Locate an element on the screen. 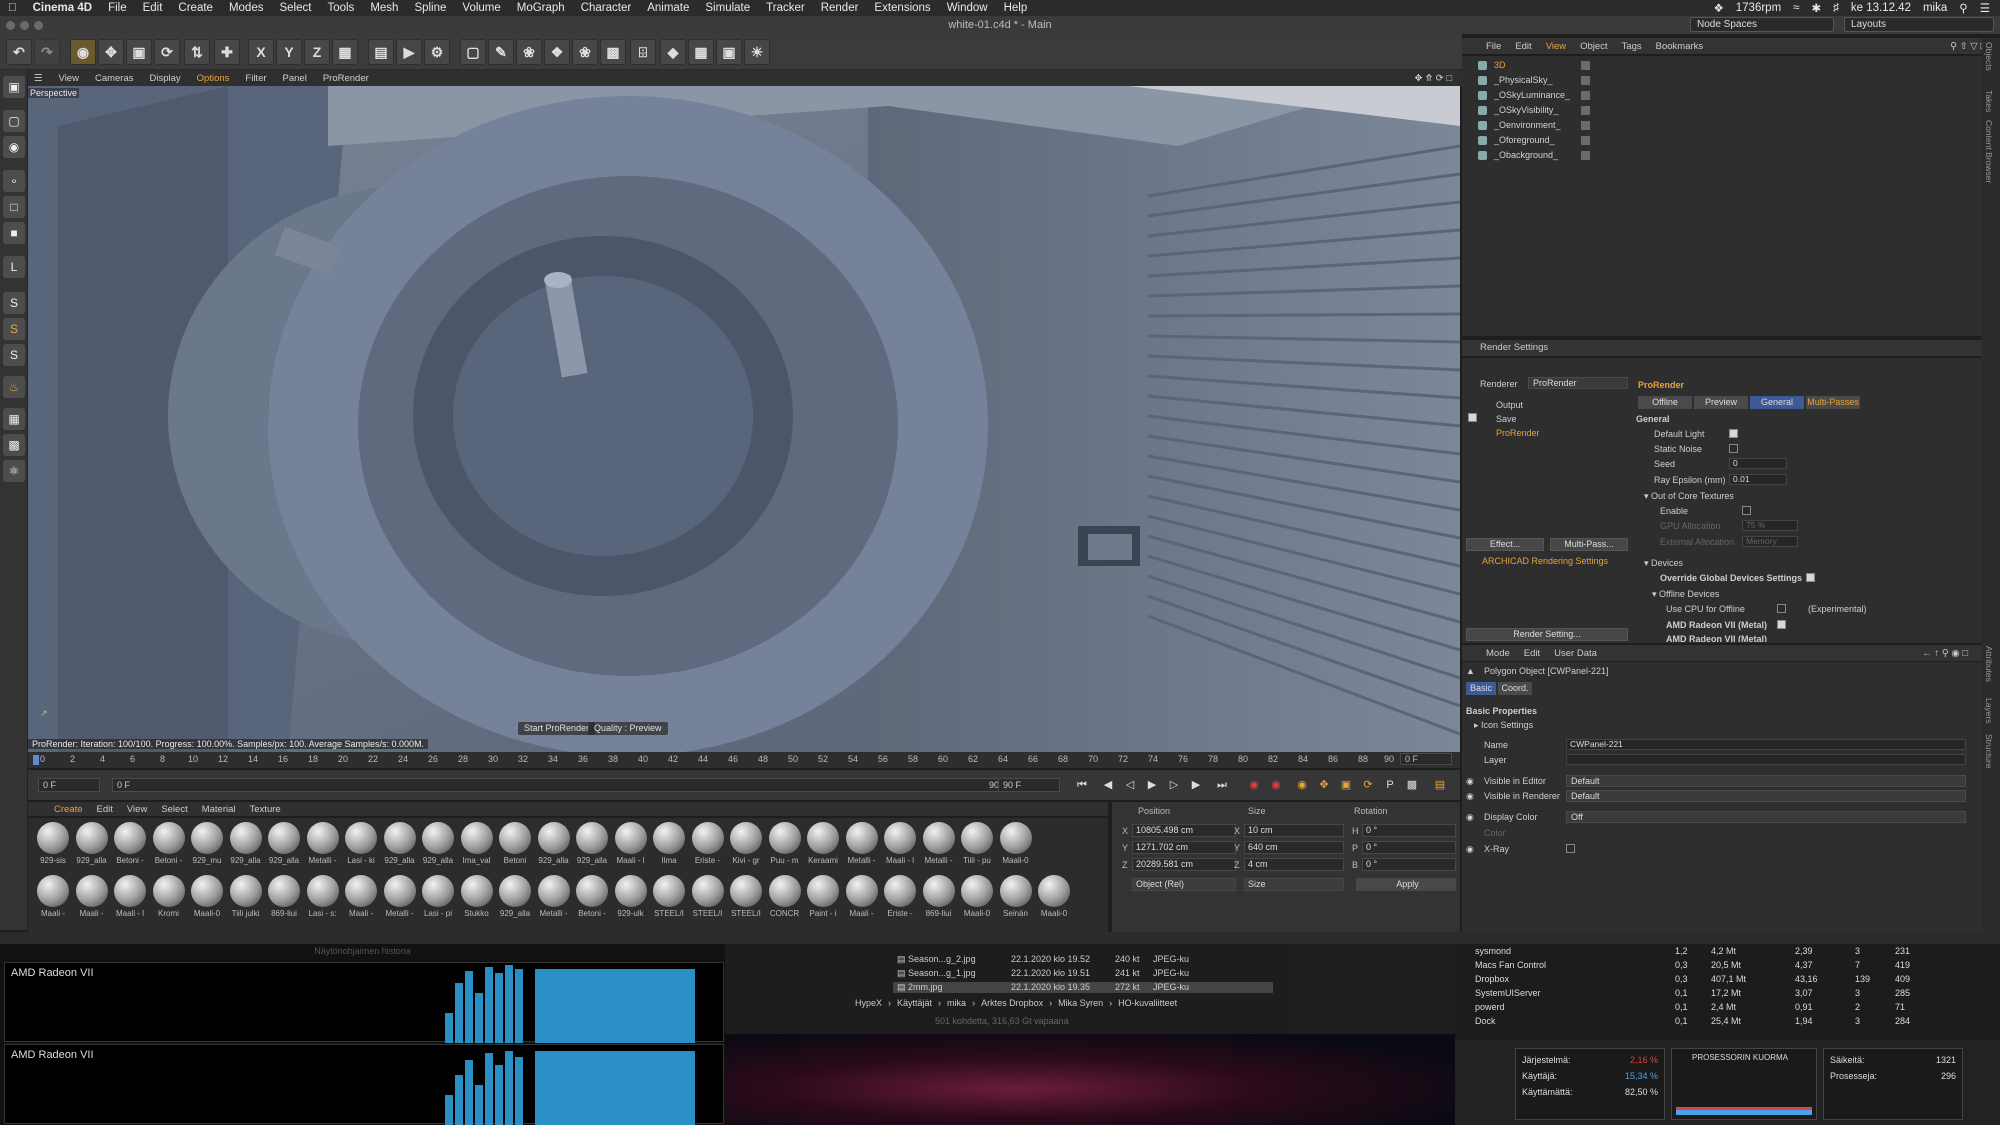 This screenshot has width=2000, height=1125. key-pla-icon: ▩ is located at coordinates (1412, 785).